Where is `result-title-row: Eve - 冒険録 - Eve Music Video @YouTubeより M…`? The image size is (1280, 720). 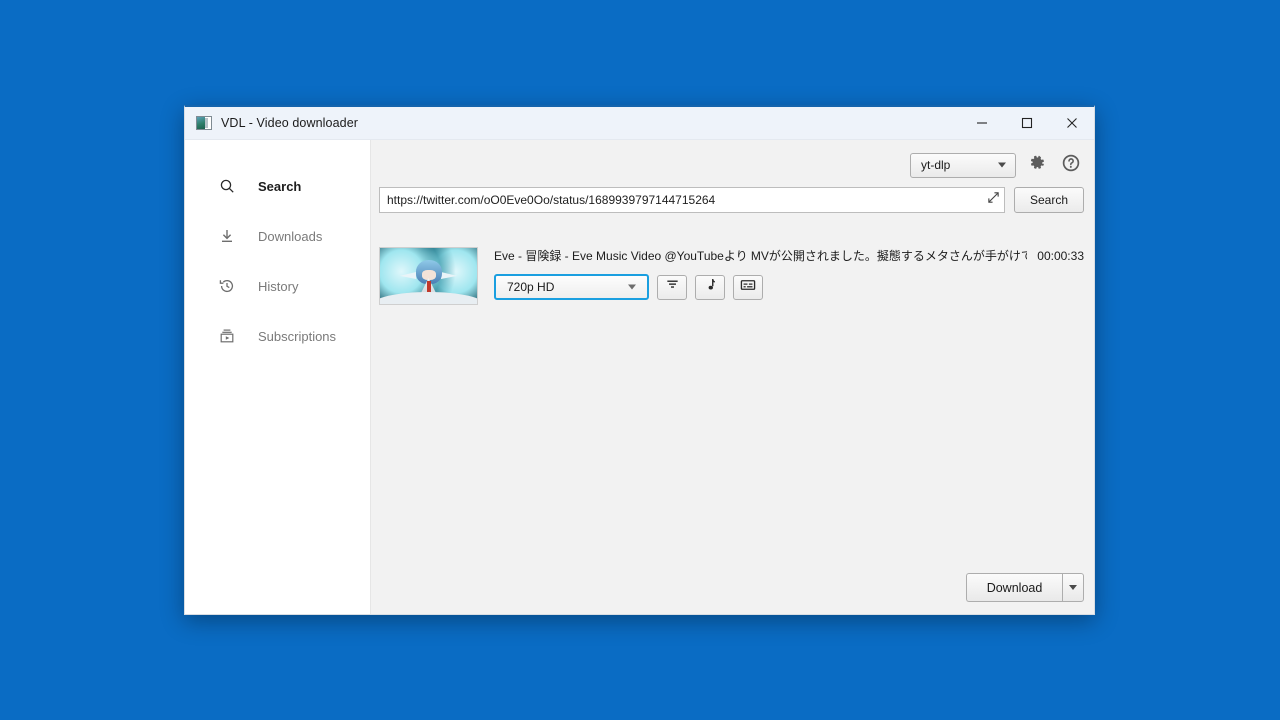 result-title-row: Eve - 冒険録 - Eve Music Video @YouTubeより M… is located at coordinates (789, 255).